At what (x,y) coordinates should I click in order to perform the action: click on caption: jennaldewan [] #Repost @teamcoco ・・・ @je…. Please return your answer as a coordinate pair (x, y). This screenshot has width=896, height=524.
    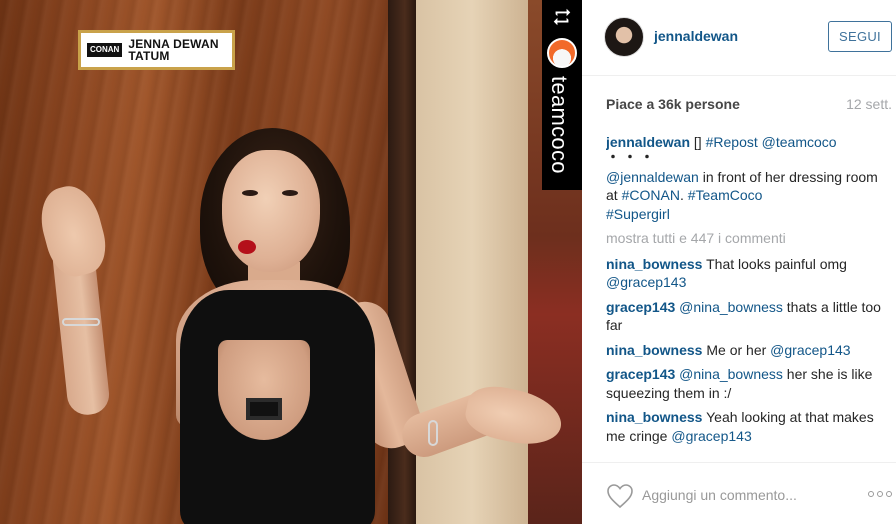
    Looking at the image, I should click on (749, 178).